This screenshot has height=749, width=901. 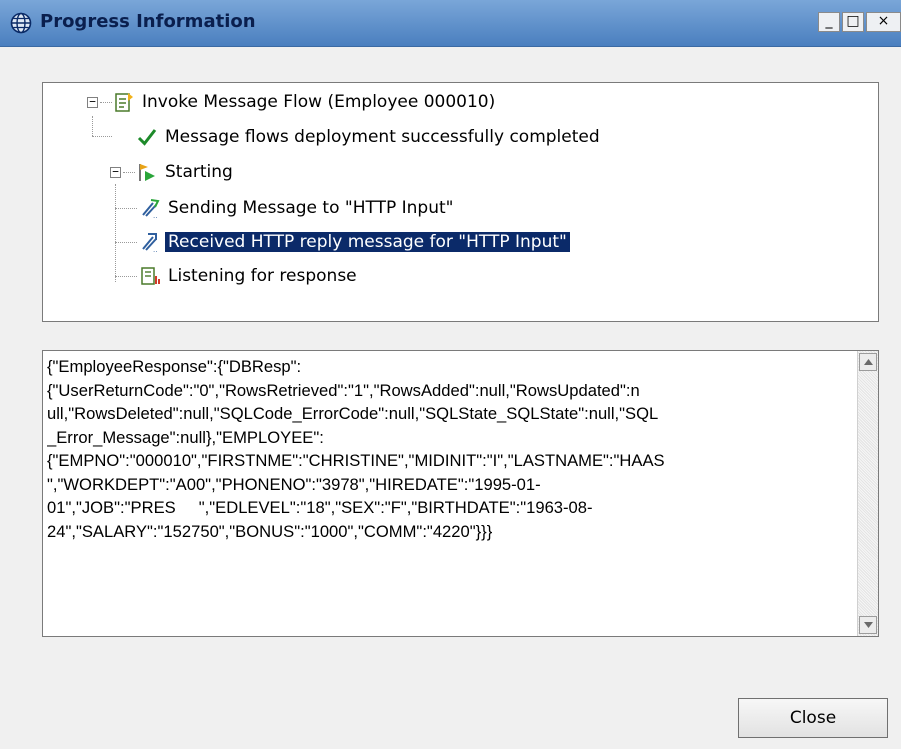 I want to click on arrow-down-icon, so click(x=868, y=625).